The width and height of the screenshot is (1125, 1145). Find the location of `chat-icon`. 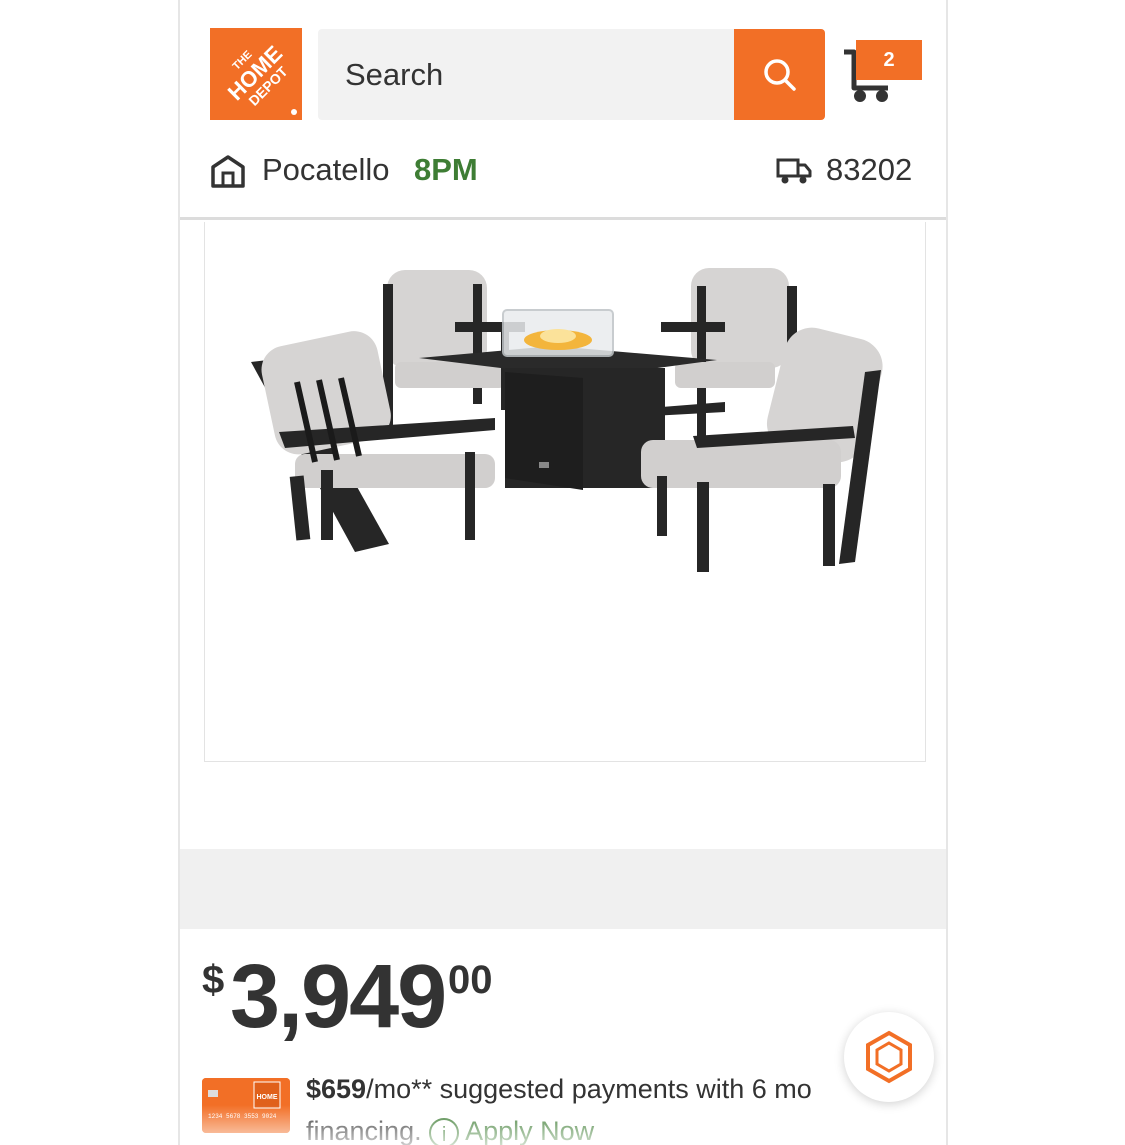

chat-icon is located at coordinates (889, 1057).